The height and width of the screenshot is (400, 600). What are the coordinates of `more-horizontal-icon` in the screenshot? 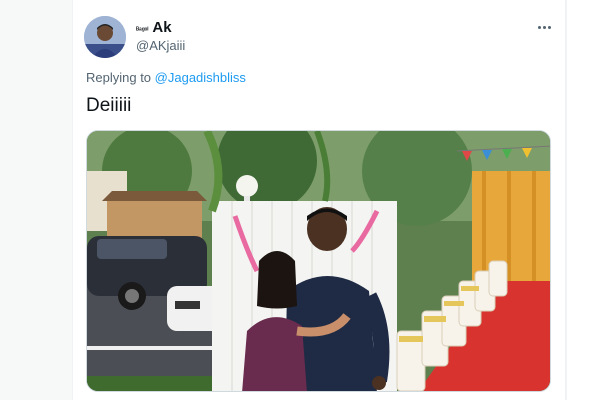 It's located at (544, 27).